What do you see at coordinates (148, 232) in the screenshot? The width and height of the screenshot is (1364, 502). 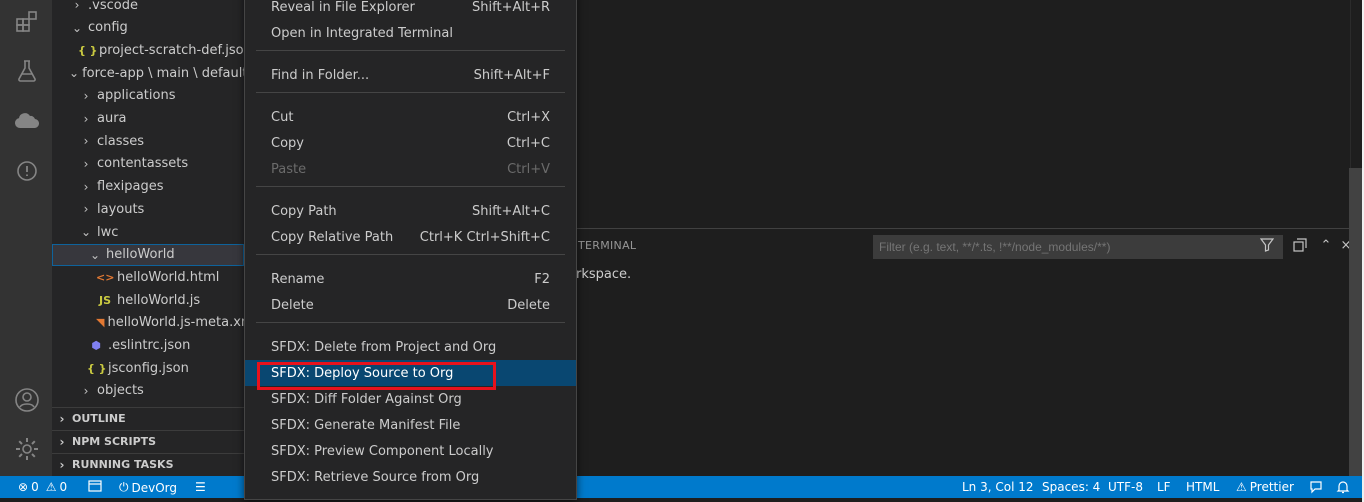 I see `tree-item: ⌄ lwc` at bounding box center [148, 232].